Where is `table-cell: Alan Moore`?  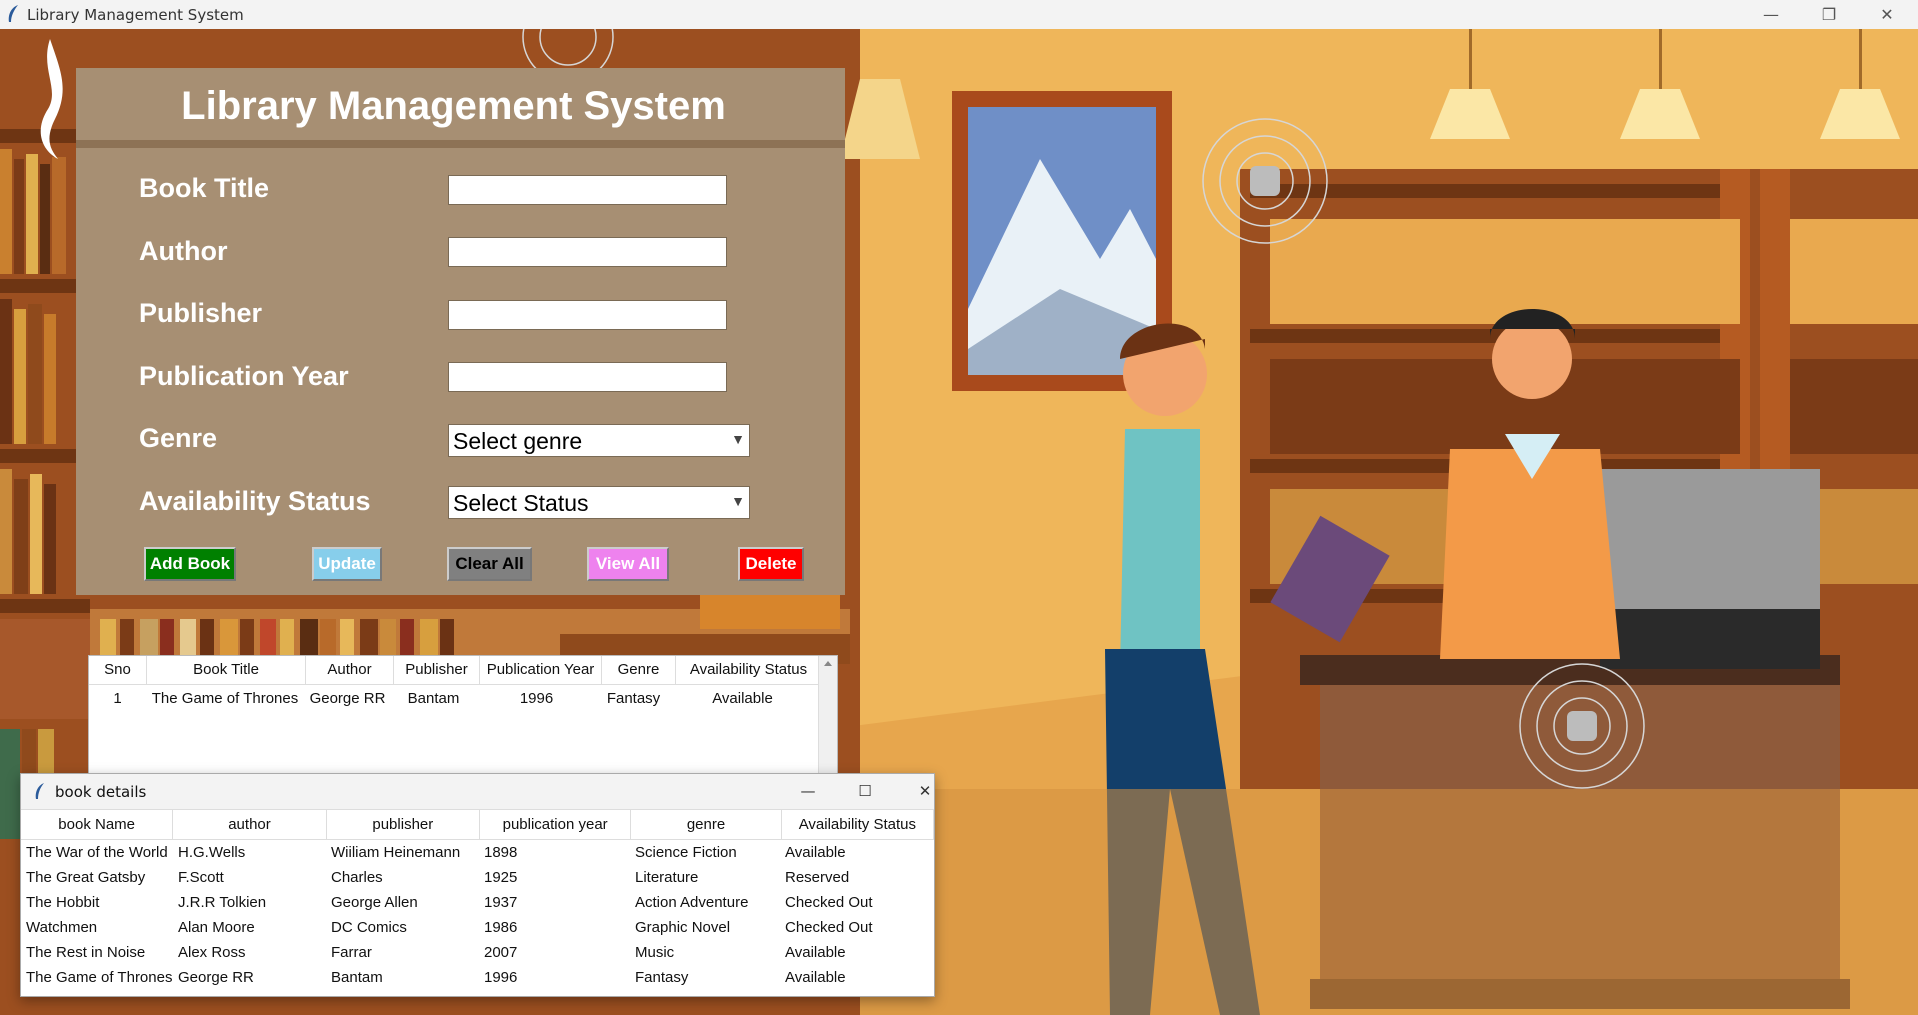 table-cell: Alan Moore is located at coordinates (216, 927).